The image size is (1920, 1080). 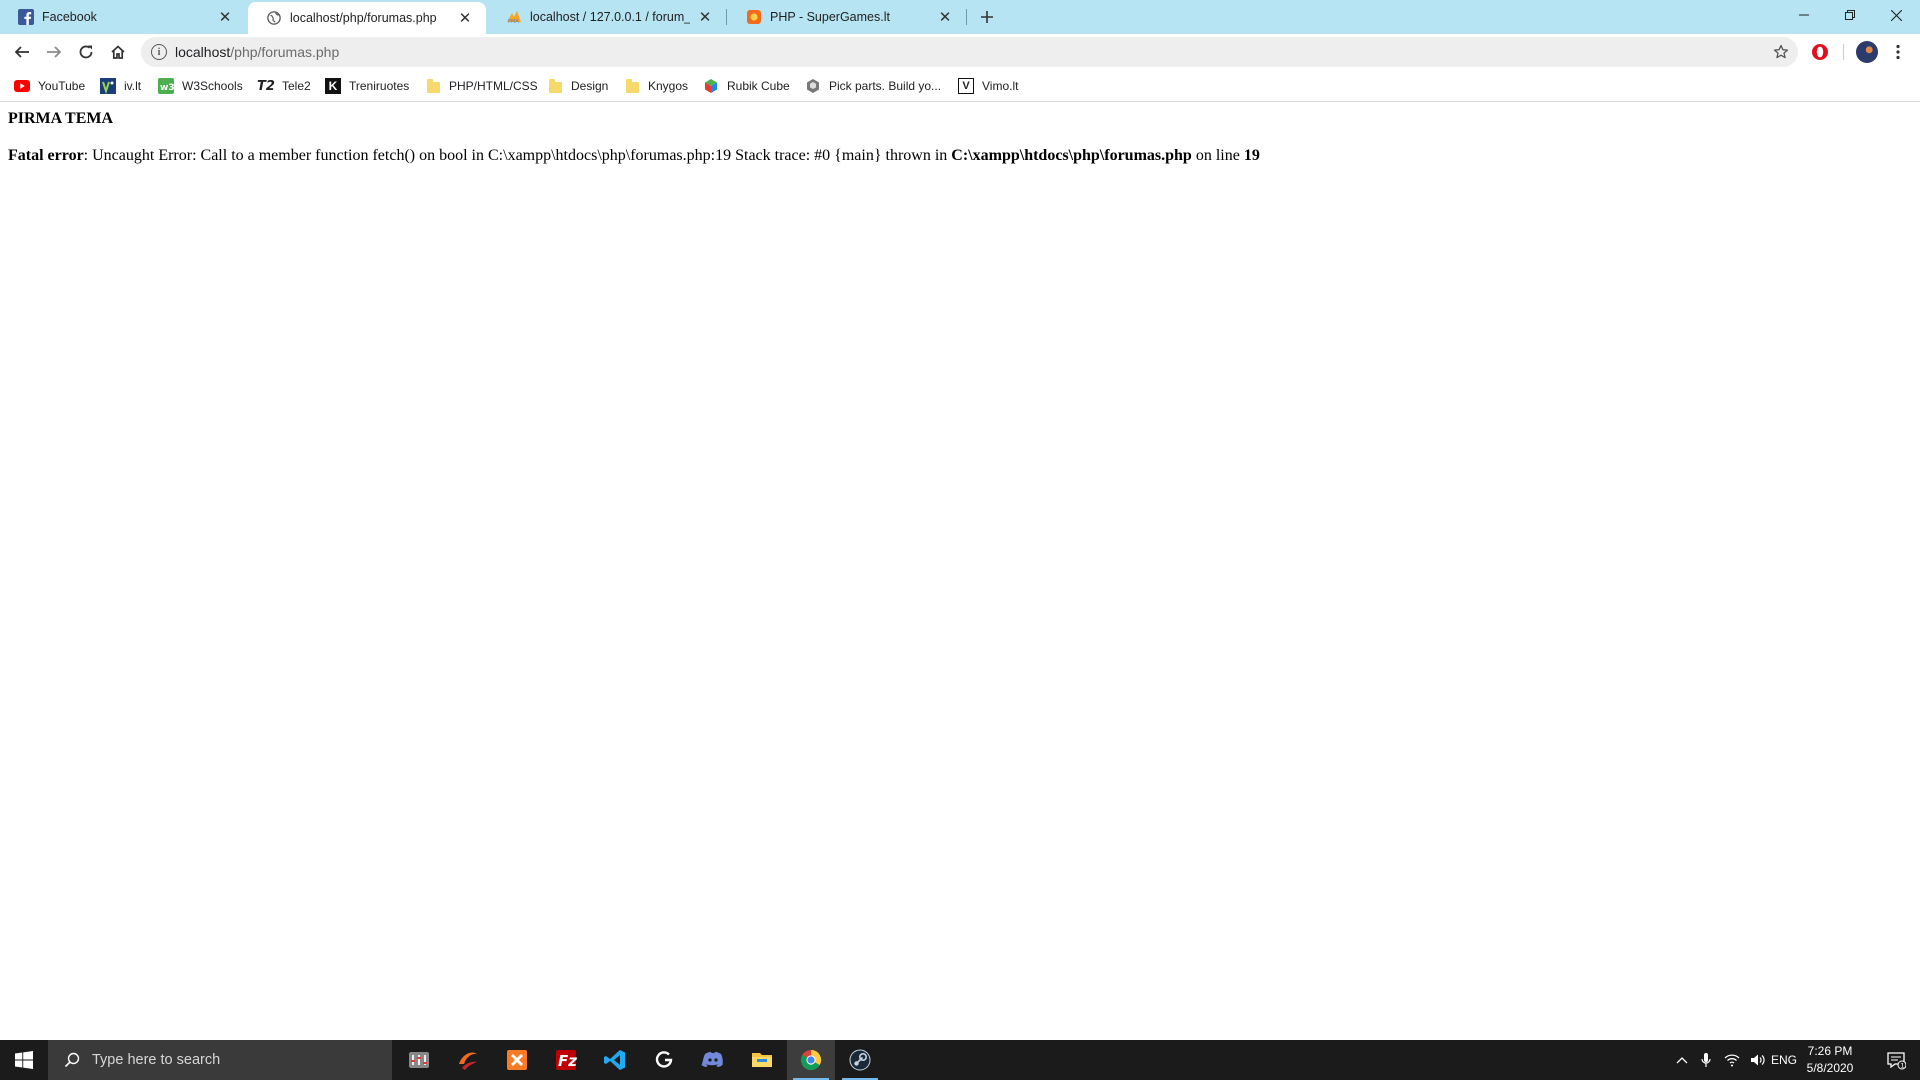 I want to click on volume-tray-button, so click(x=1758, y=1060).